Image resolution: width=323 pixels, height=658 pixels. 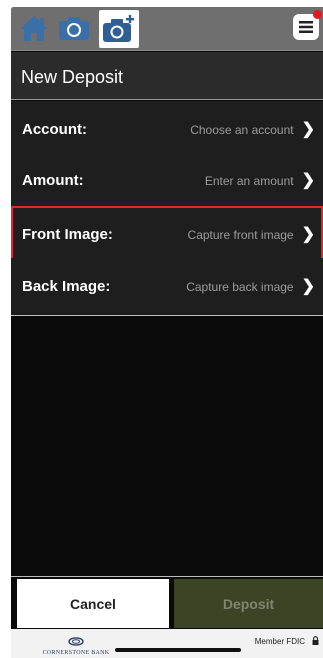 I want to click on bank-name: CORNERSTONE BANK, so click(x=76, y=653).